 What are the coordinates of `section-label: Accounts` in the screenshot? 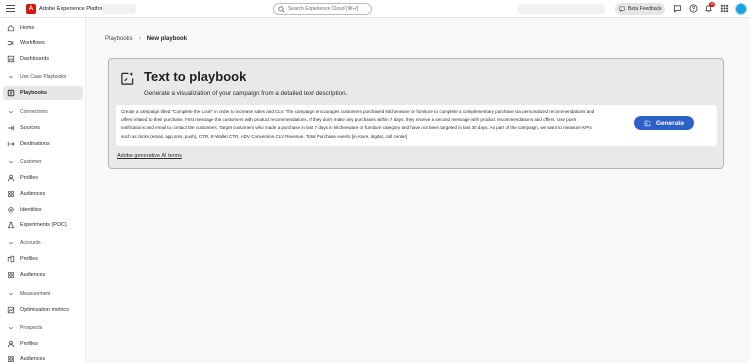 It's located at (30, 243).